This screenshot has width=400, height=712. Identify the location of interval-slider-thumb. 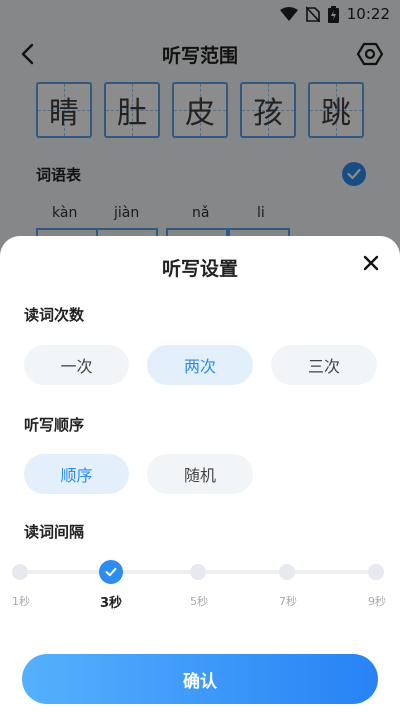
(111, 572).